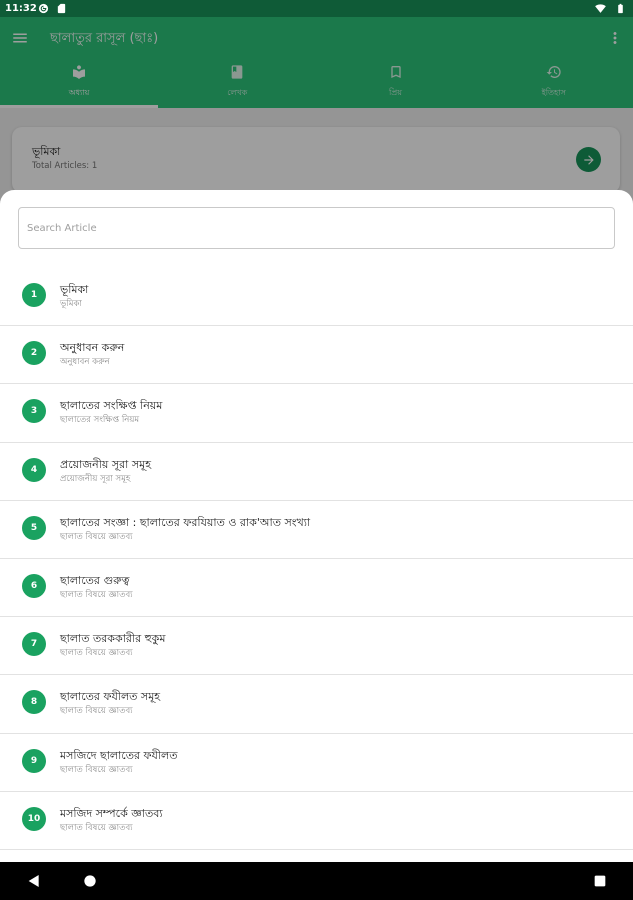  What do you see at coordinates (110, 697) in the screenshot?
I see `article-title: ছালাতের ফযীলত সমূহ` at bounding box center [110, 697].